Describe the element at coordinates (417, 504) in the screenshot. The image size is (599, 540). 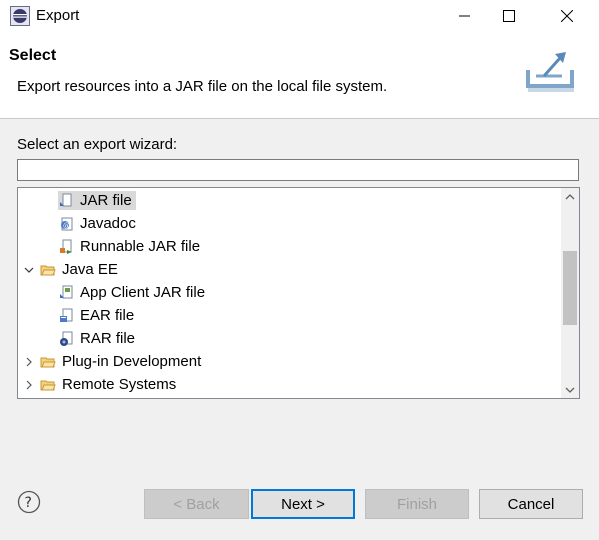
I see `finish-button: Finish` at that location.